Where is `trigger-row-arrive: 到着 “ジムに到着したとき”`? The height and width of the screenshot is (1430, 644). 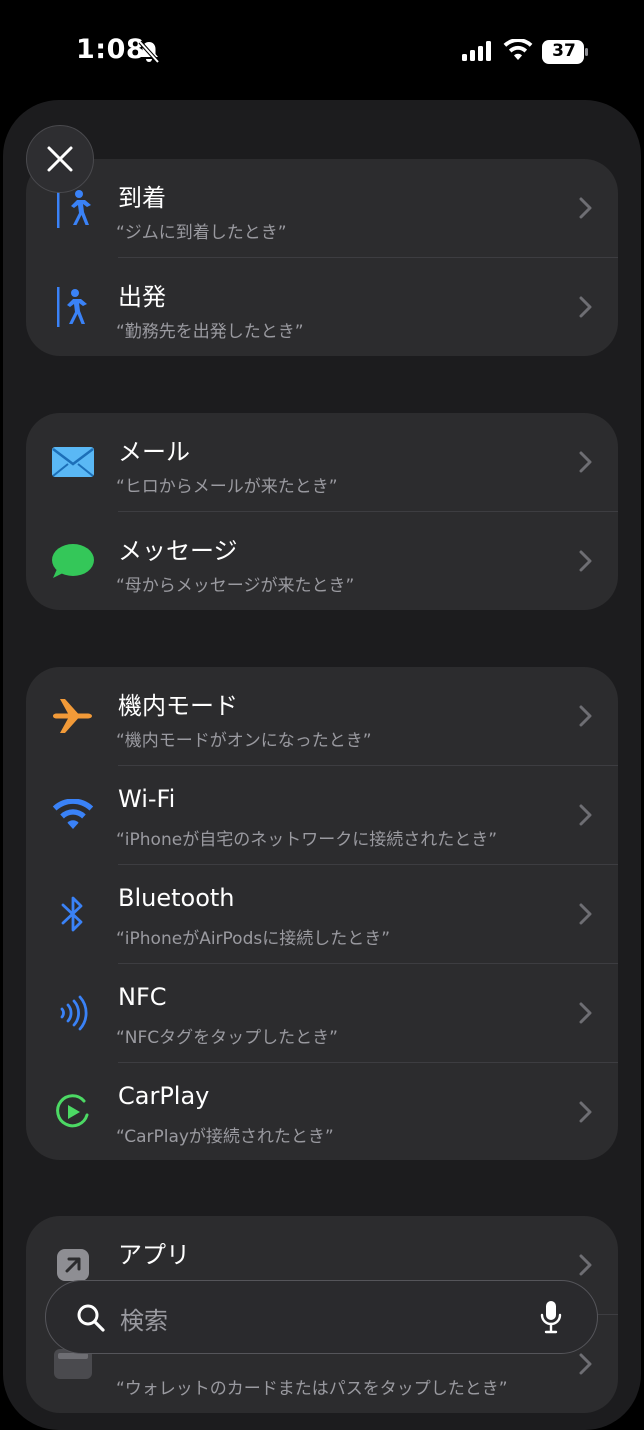
trigger-row-arrive: 到着 “ジムに到着したとき” is located at coordinates (322, 208).